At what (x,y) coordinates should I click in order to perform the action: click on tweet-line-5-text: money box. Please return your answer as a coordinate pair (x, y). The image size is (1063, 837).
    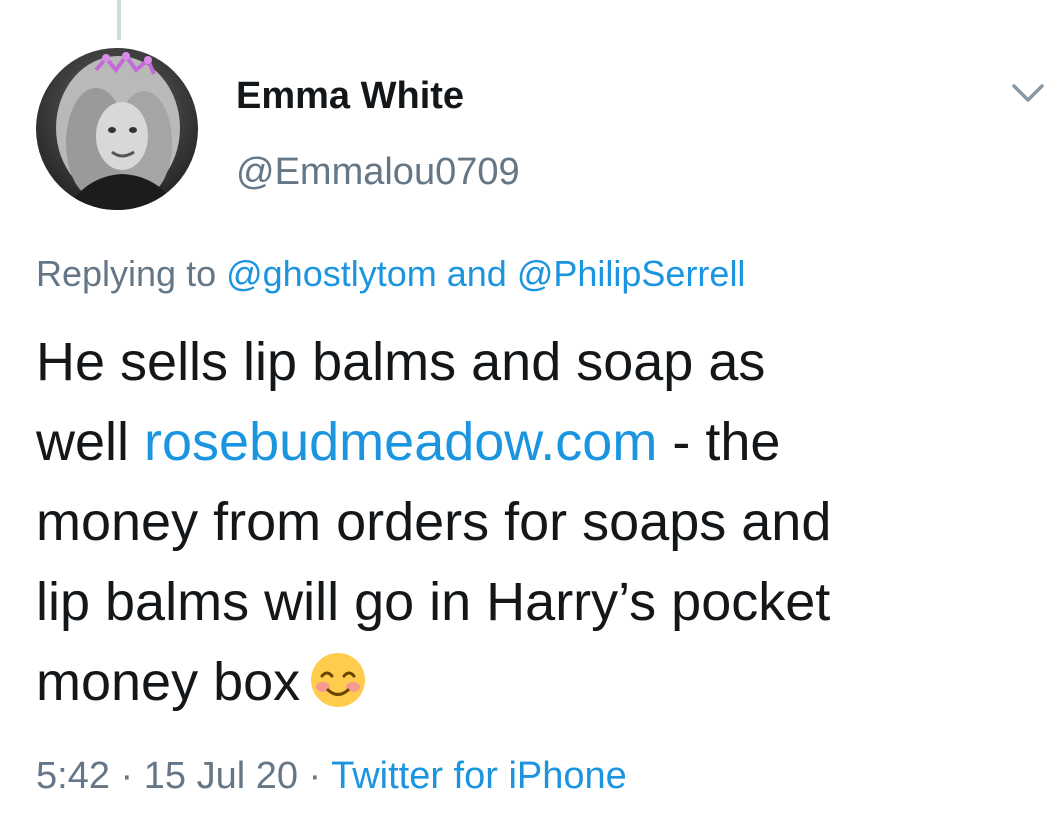
    Looking at the image, I should click on (168, 682).